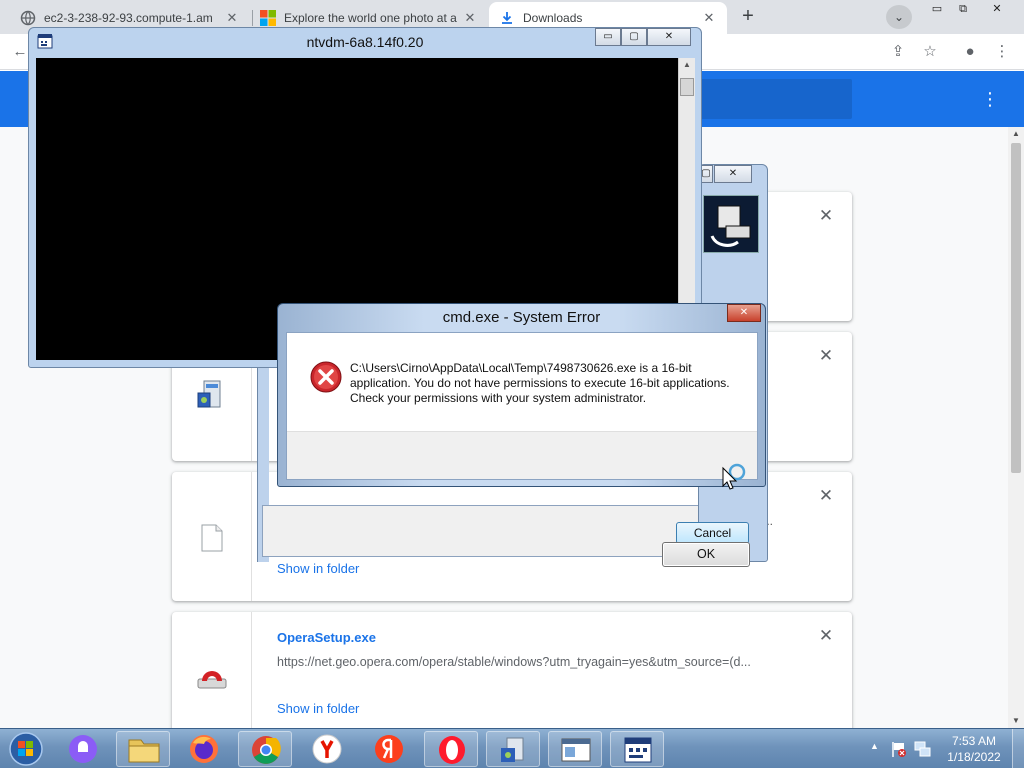 The width and height of the screenshot is (1024, 768). What do you see at coordinates (553, 18) in the screenshot?
I see `tab-label: Downloads` at bounding box center [553, 18].